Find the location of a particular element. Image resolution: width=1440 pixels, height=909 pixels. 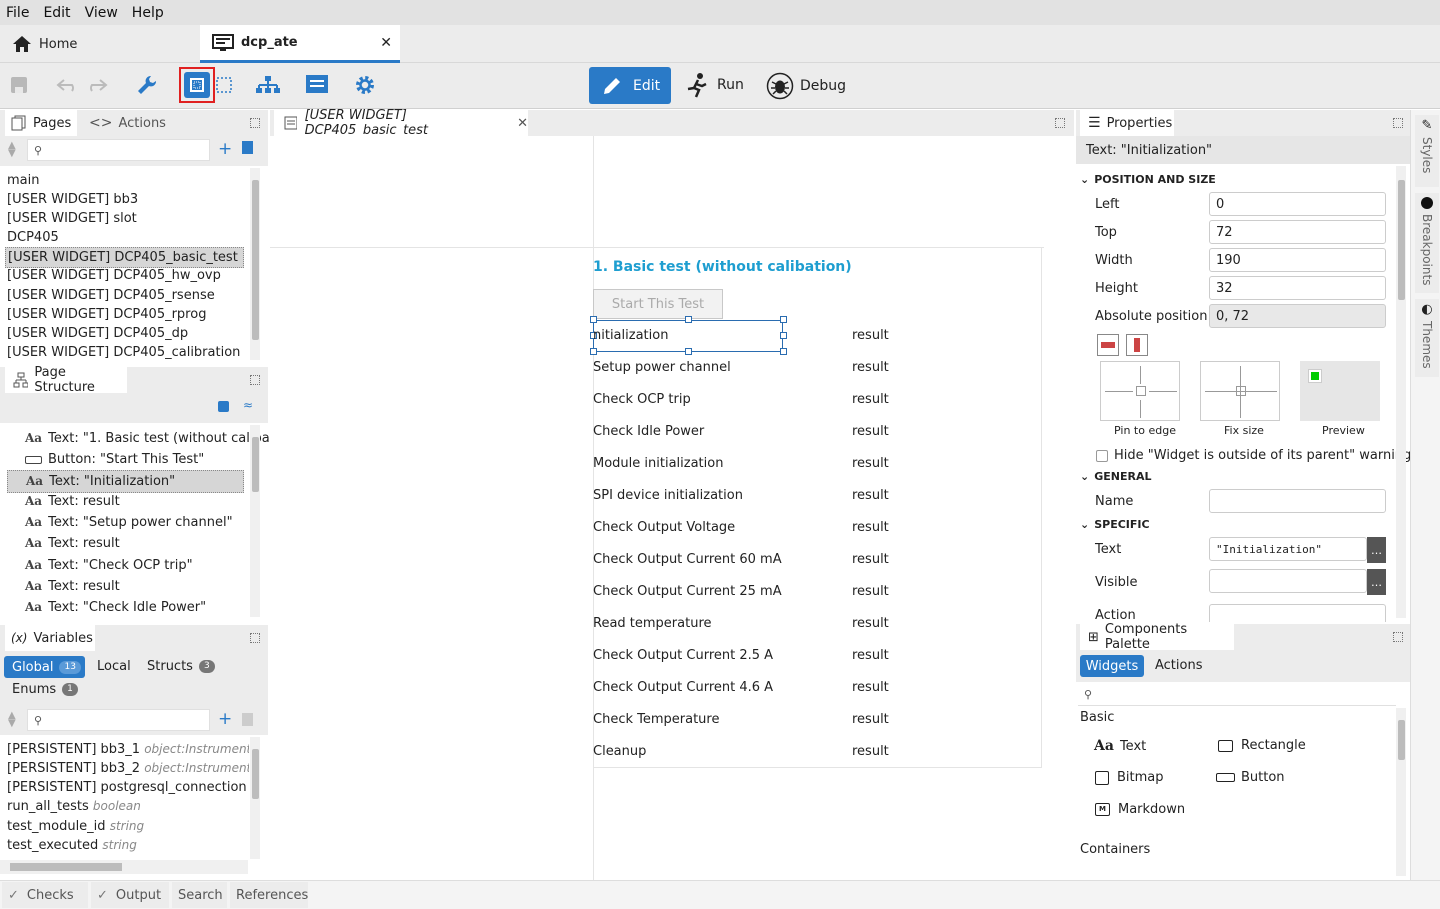

section-general: ⌄ GENERAL is located at coordinates (1115, 476).